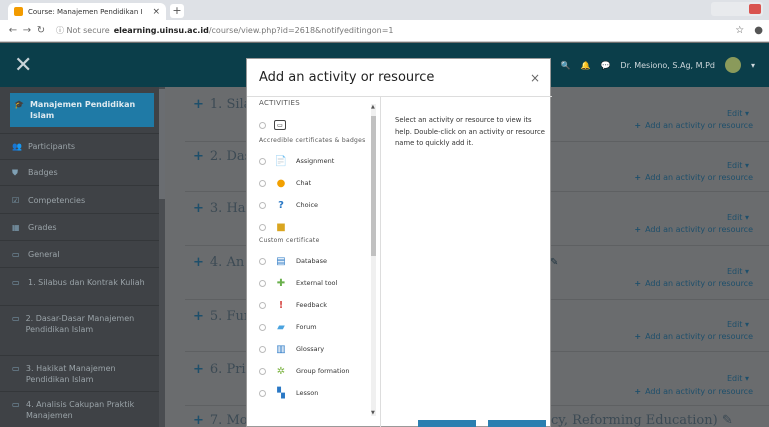 Image resolution: width=769 pixels, height=427 pixels. Describe the element at coordinates (177, 11) in the screenshot. I see `new-tab-button: +` at that location.